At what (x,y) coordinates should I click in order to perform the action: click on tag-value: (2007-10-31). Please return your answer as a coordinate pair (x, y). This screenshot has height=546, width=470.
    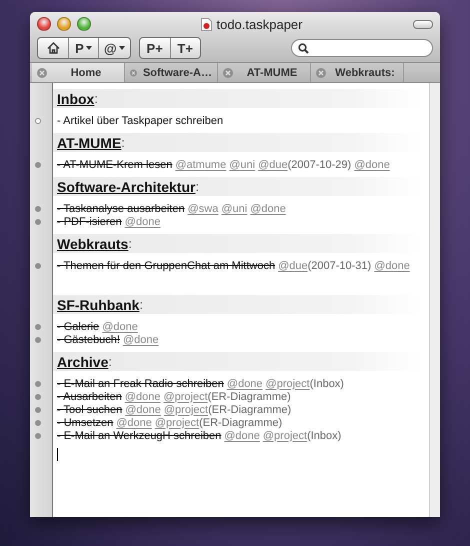
    Looking at the image, I should click on (340, 266).